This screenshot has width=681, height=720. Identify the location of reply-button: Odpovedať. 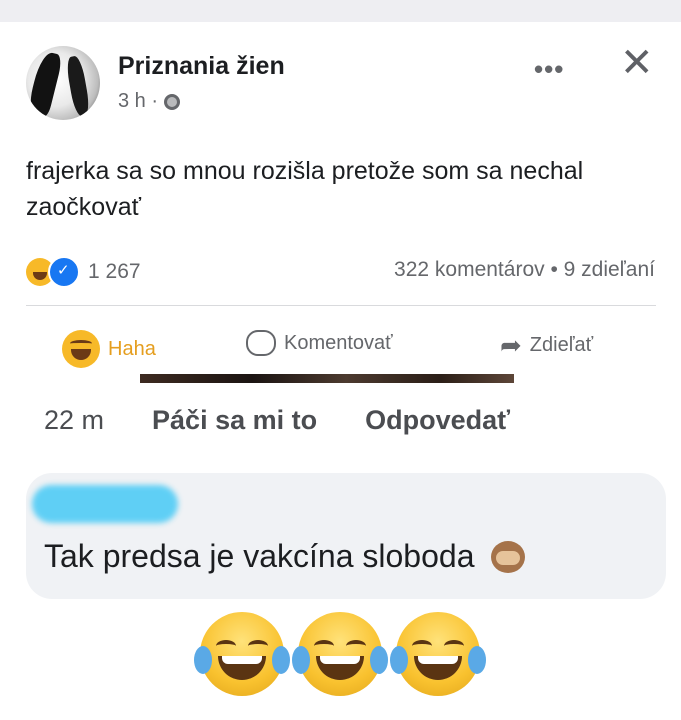
(437, 420).